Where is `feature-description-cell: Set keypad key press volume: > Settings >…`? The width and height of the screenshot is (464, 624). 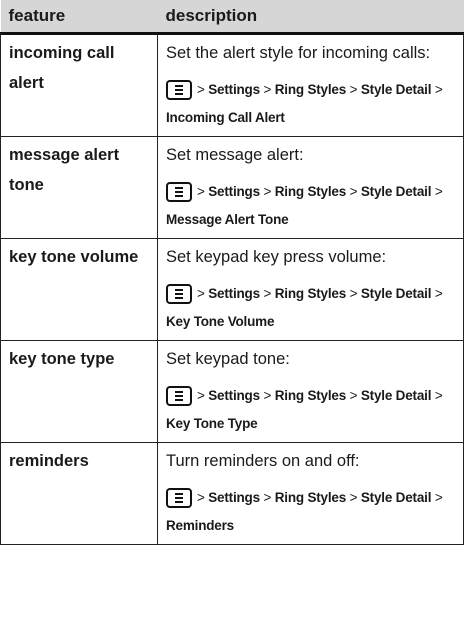
feature-description-cell: Set keypad key press volume: > Settings >… is located at coordinates (310, 289).